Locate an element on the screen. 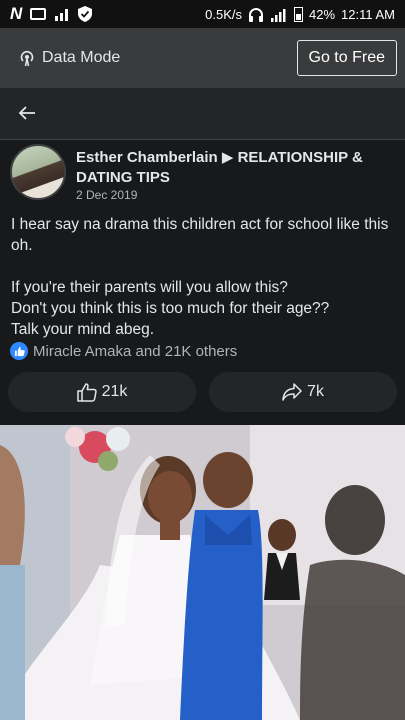  status-bar: N 0.5K/s 42% 12:11 AM is located at coordinates (202, 14).